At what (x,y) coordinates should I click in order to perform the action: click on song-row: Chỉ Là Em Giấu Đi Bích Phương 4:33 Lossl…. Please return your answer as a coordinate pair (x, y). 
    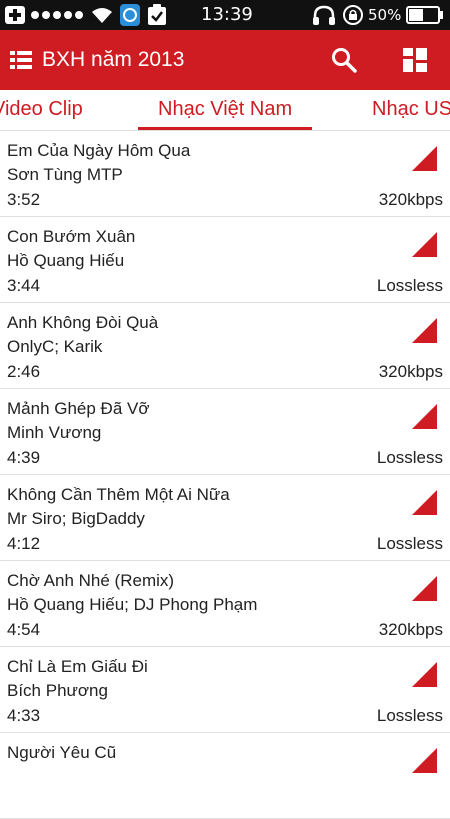
    Looking at the image, I should click on (225, 690).